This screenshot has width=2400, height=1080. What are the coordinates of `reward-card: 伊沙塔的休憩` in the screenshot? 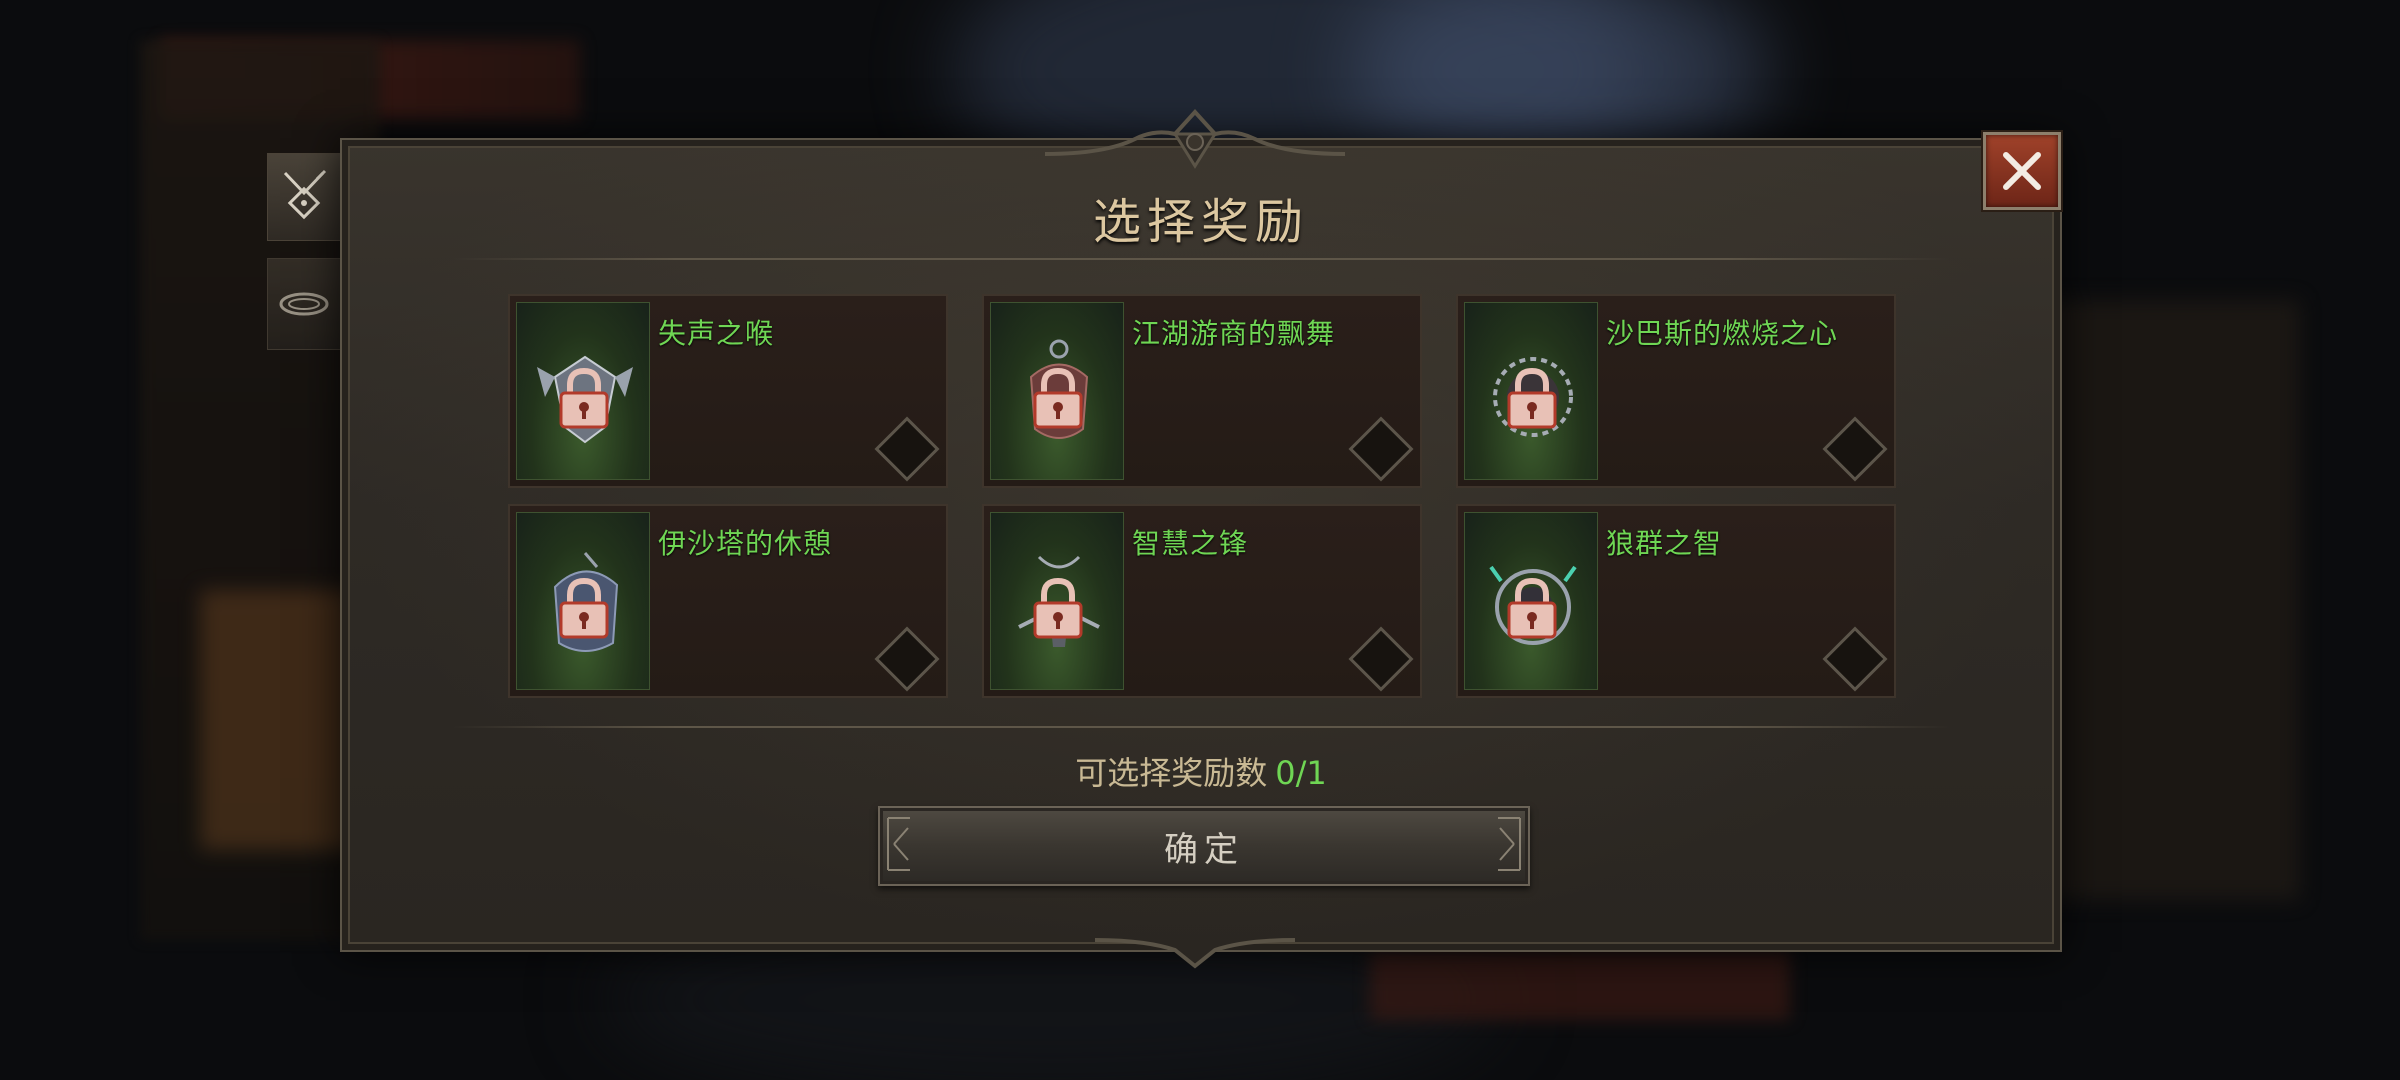 It's located at (728, 601).